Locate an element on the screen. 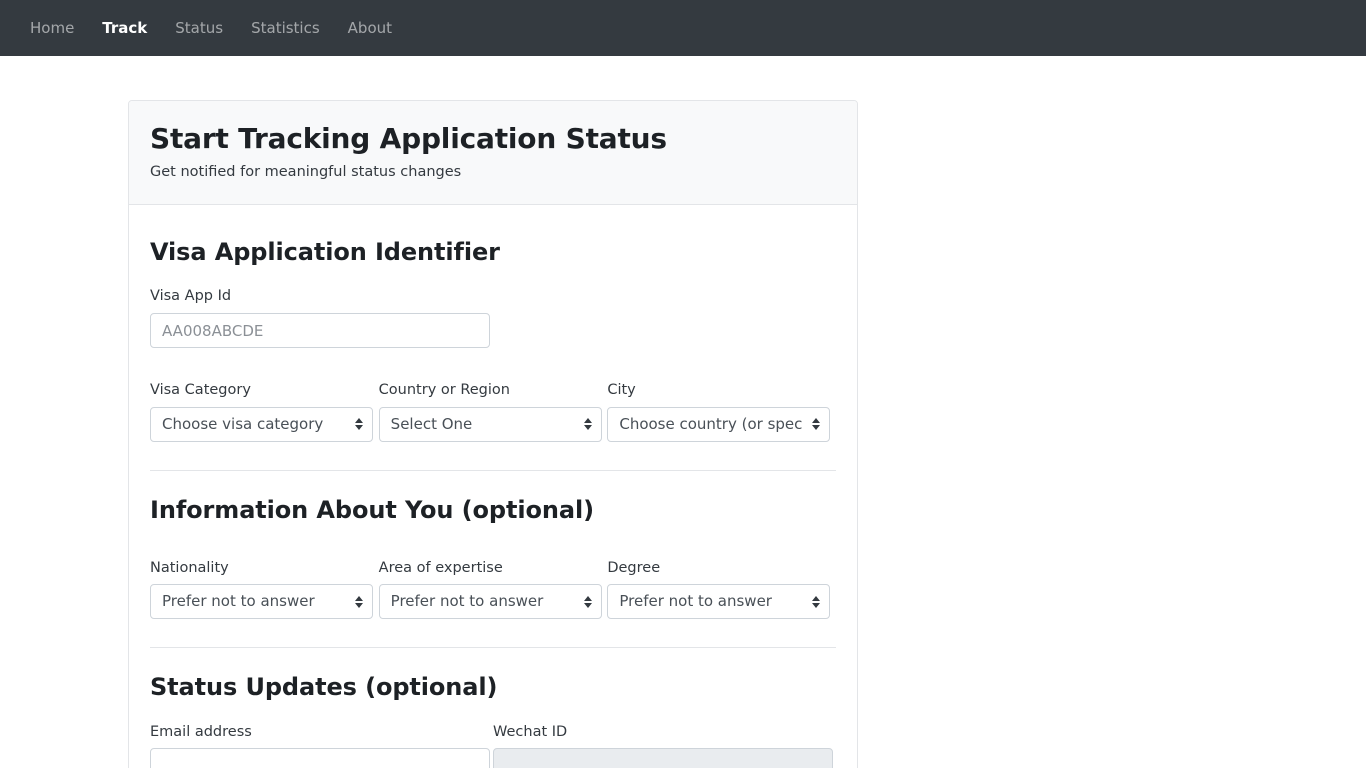 This screenshot has height=768, width=1366. visa-app-id-label: Visa App Id is located at coordinates (191, 296).